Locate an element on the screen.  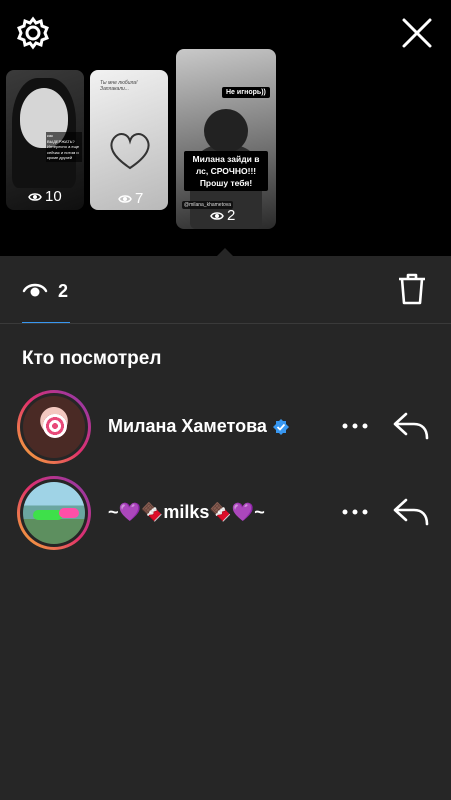
story-view-count: 7 is located at coordinates (130, 198).